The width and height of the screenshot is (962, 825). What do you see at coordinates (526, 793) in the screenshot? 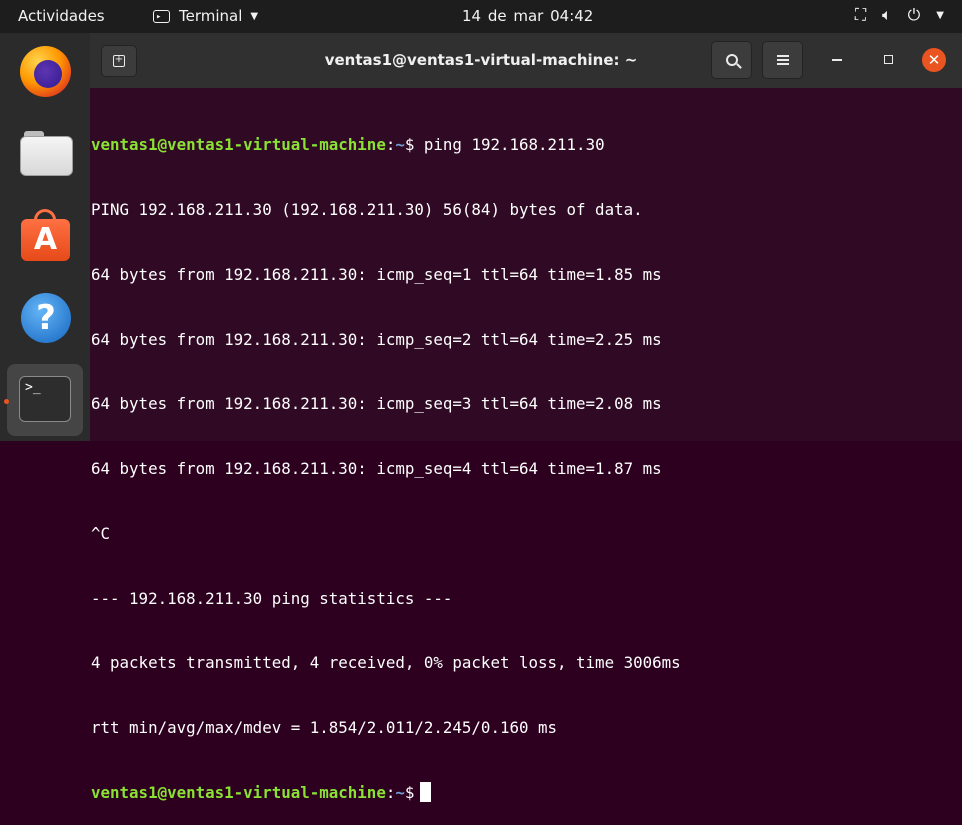
I see `active-prompt-line: ventas1@ventas1-virtual-machine:~$` at bounding box center [526, 793].